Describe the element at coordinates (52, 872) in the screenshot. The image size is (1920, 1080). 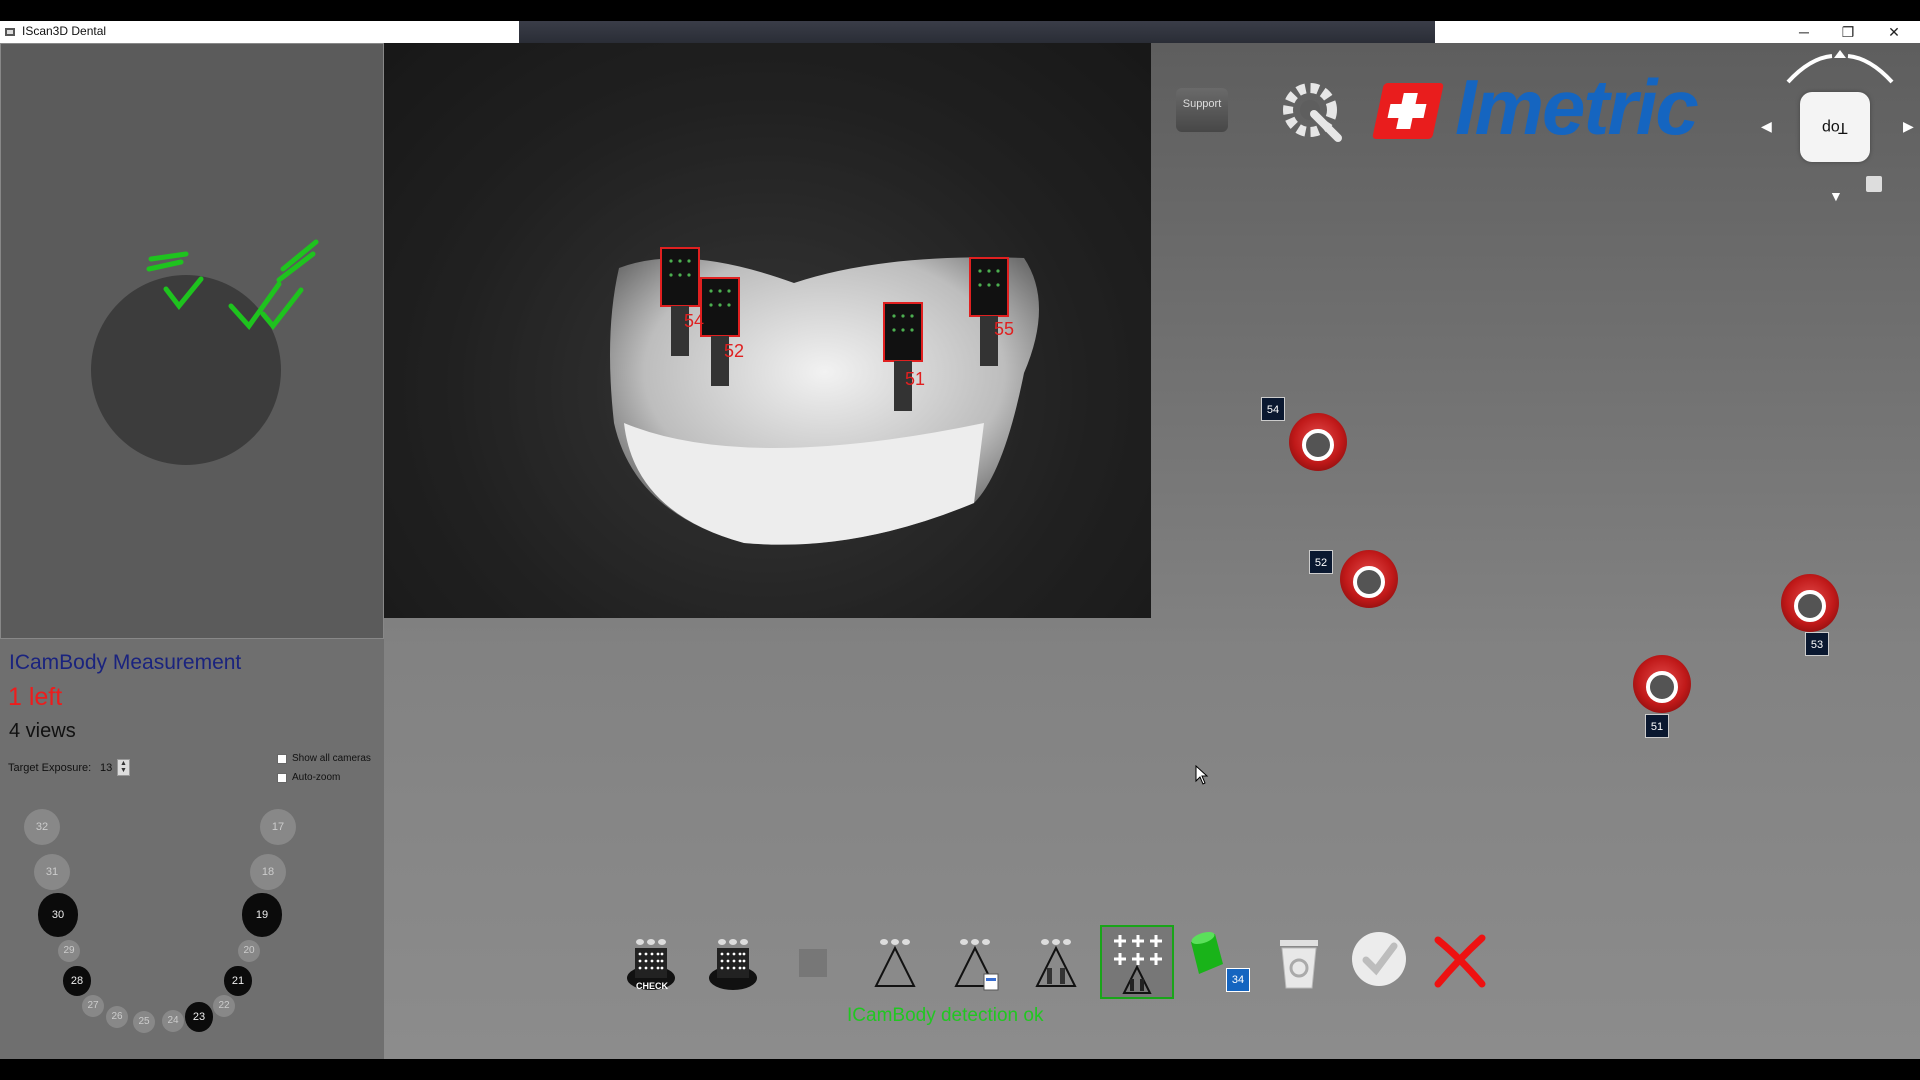
I see `tooth-31: 31` at that location.